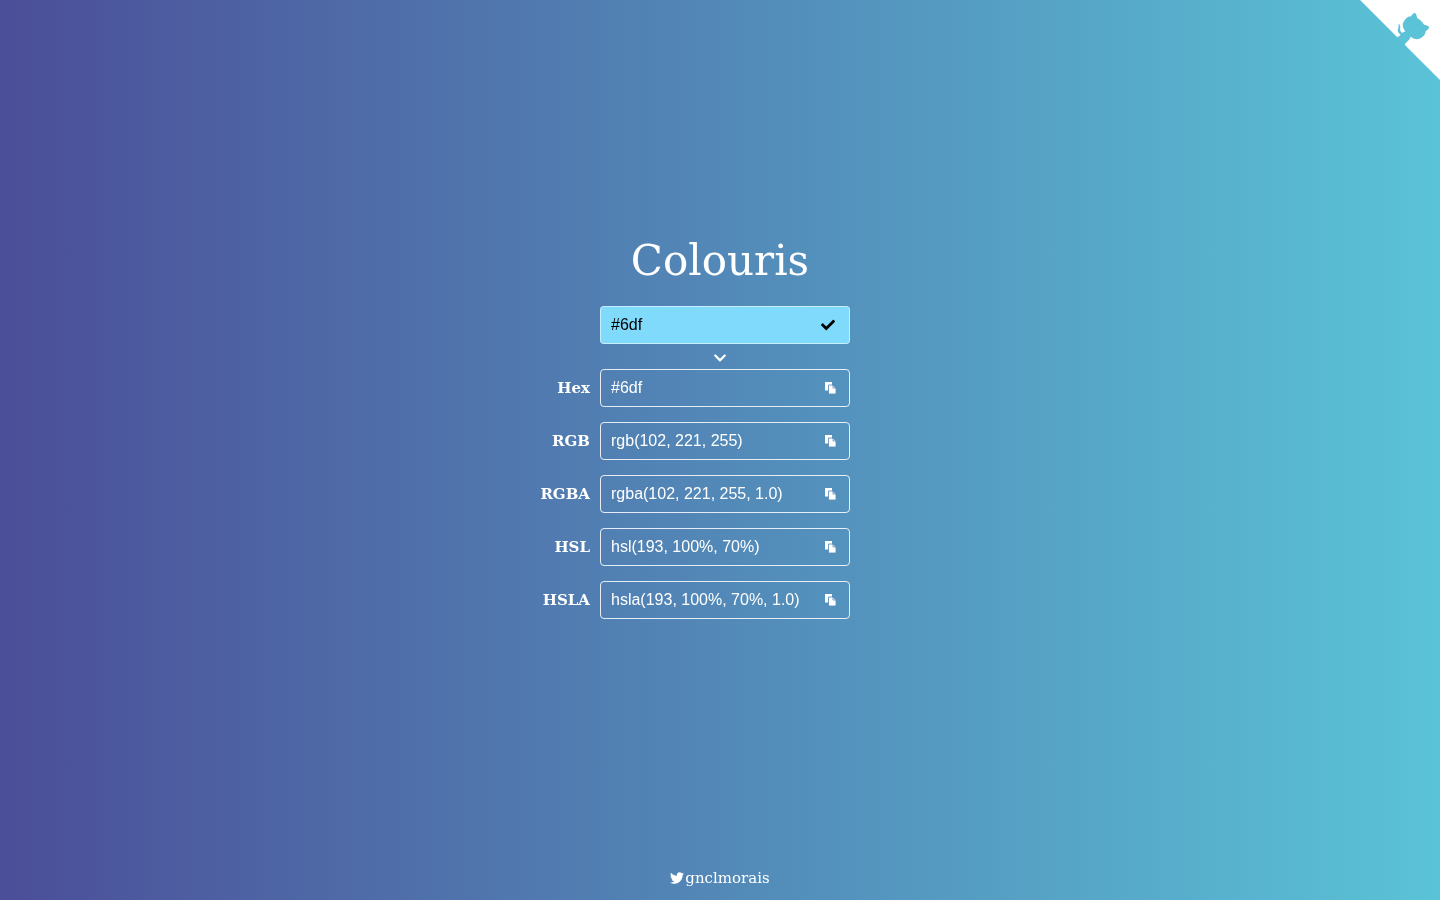 This screenshot has width=1440, height=900. I want to click on format-field: rgb(102, 221, 255), so click(725, 441).